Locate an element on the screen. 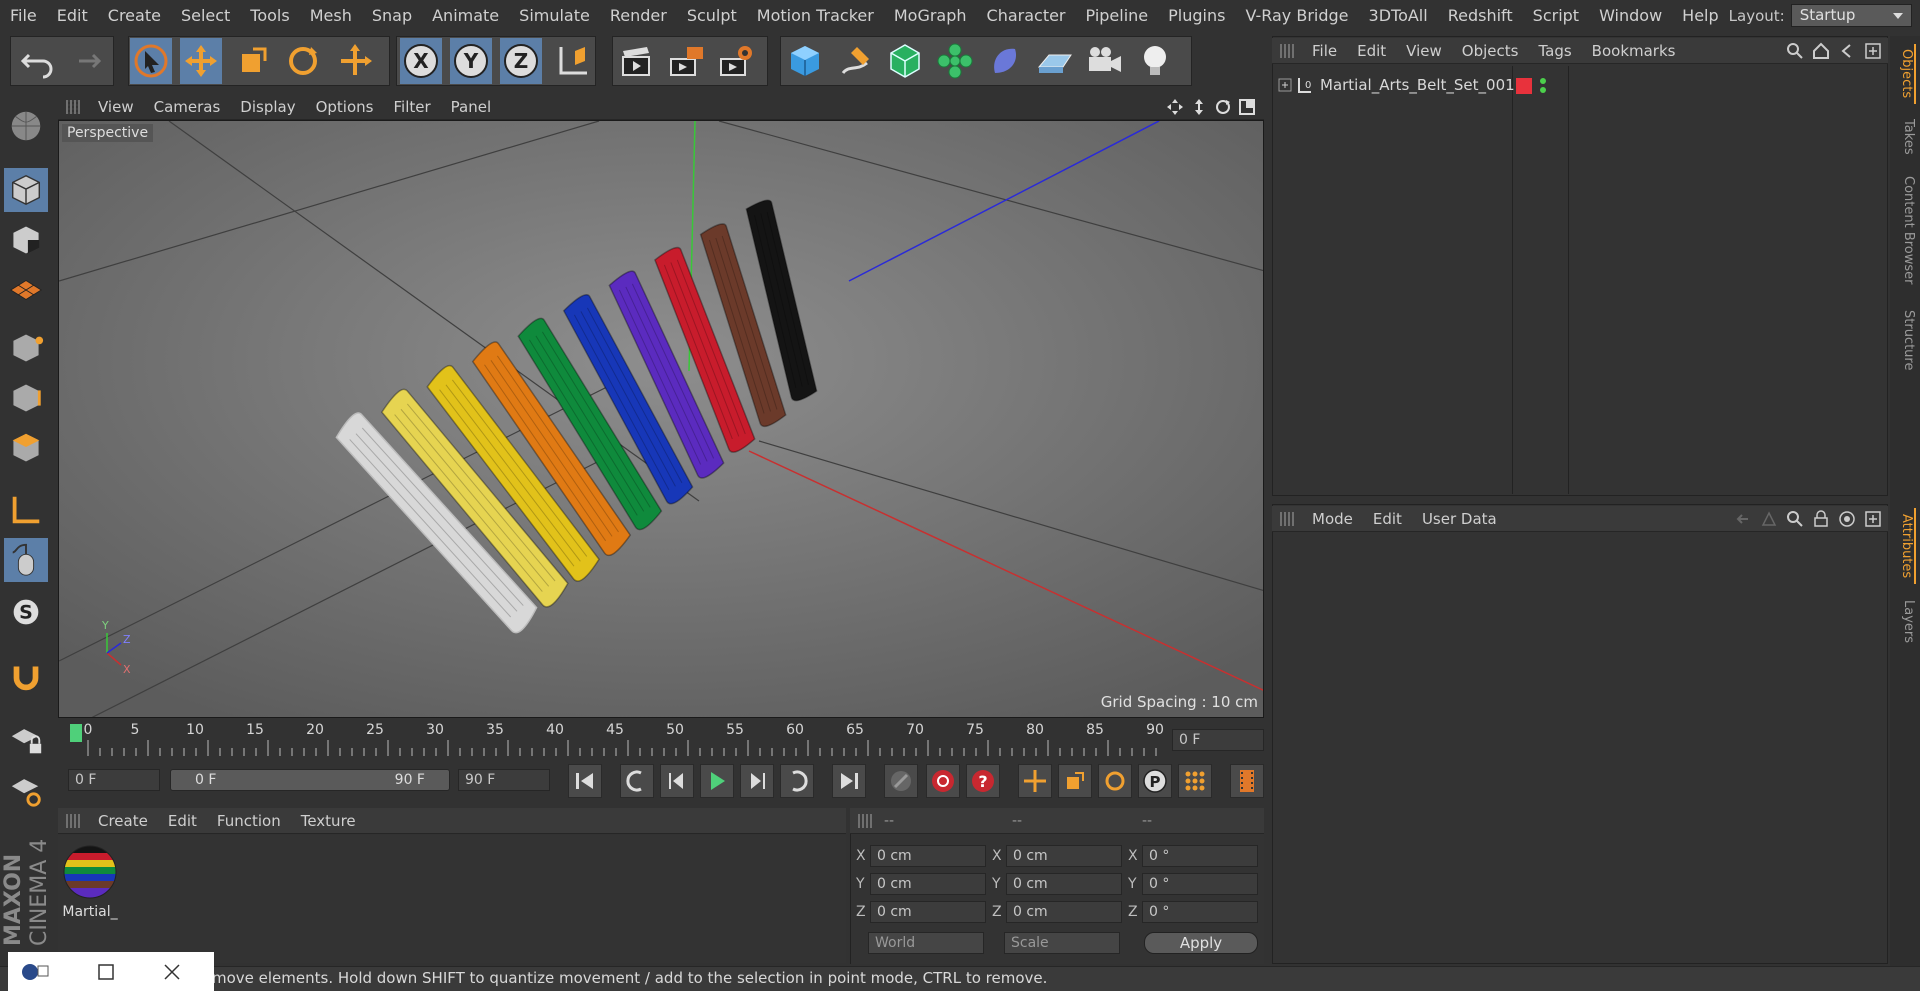 The width and height of the screenshot is (1920, 991). coordinates-grip is located at coordinates (865, 820).